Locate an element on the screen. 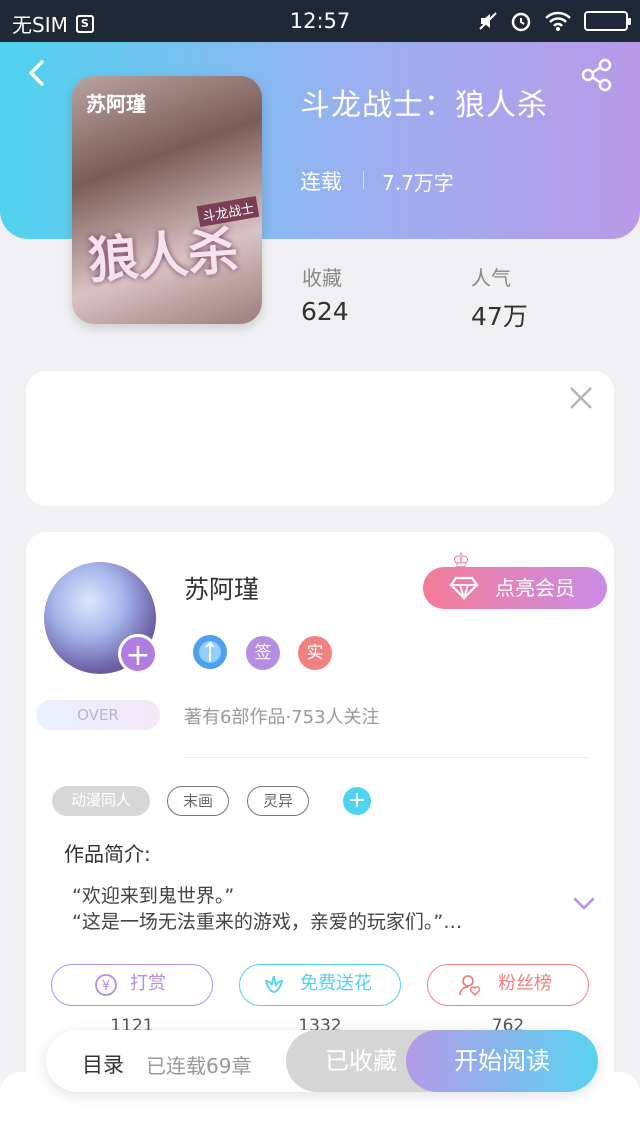 Image resolution: width=640 pixels, height=1138 pixels. tip-label: 打赏 is located at coordinates (148, 983).